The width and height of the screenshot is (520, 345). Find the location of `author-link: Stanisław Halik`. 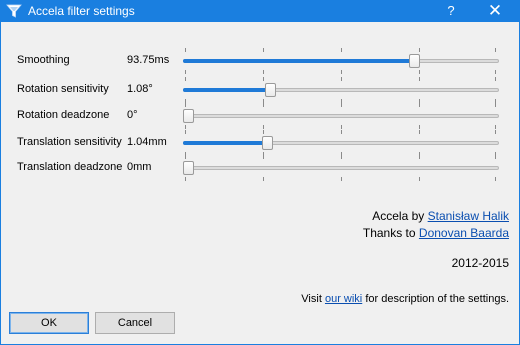

author-link: Stanisław Halik is located at coordinates (468, 216).